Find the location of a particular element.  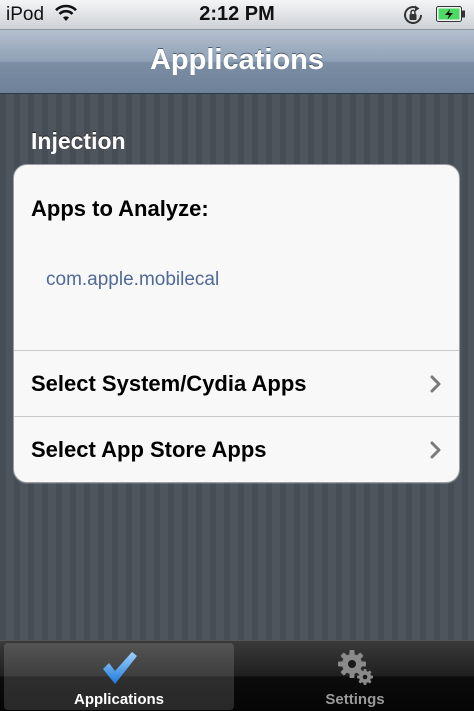

status-bar: iPod 2:12 PM is located at coordinates (237, 15).